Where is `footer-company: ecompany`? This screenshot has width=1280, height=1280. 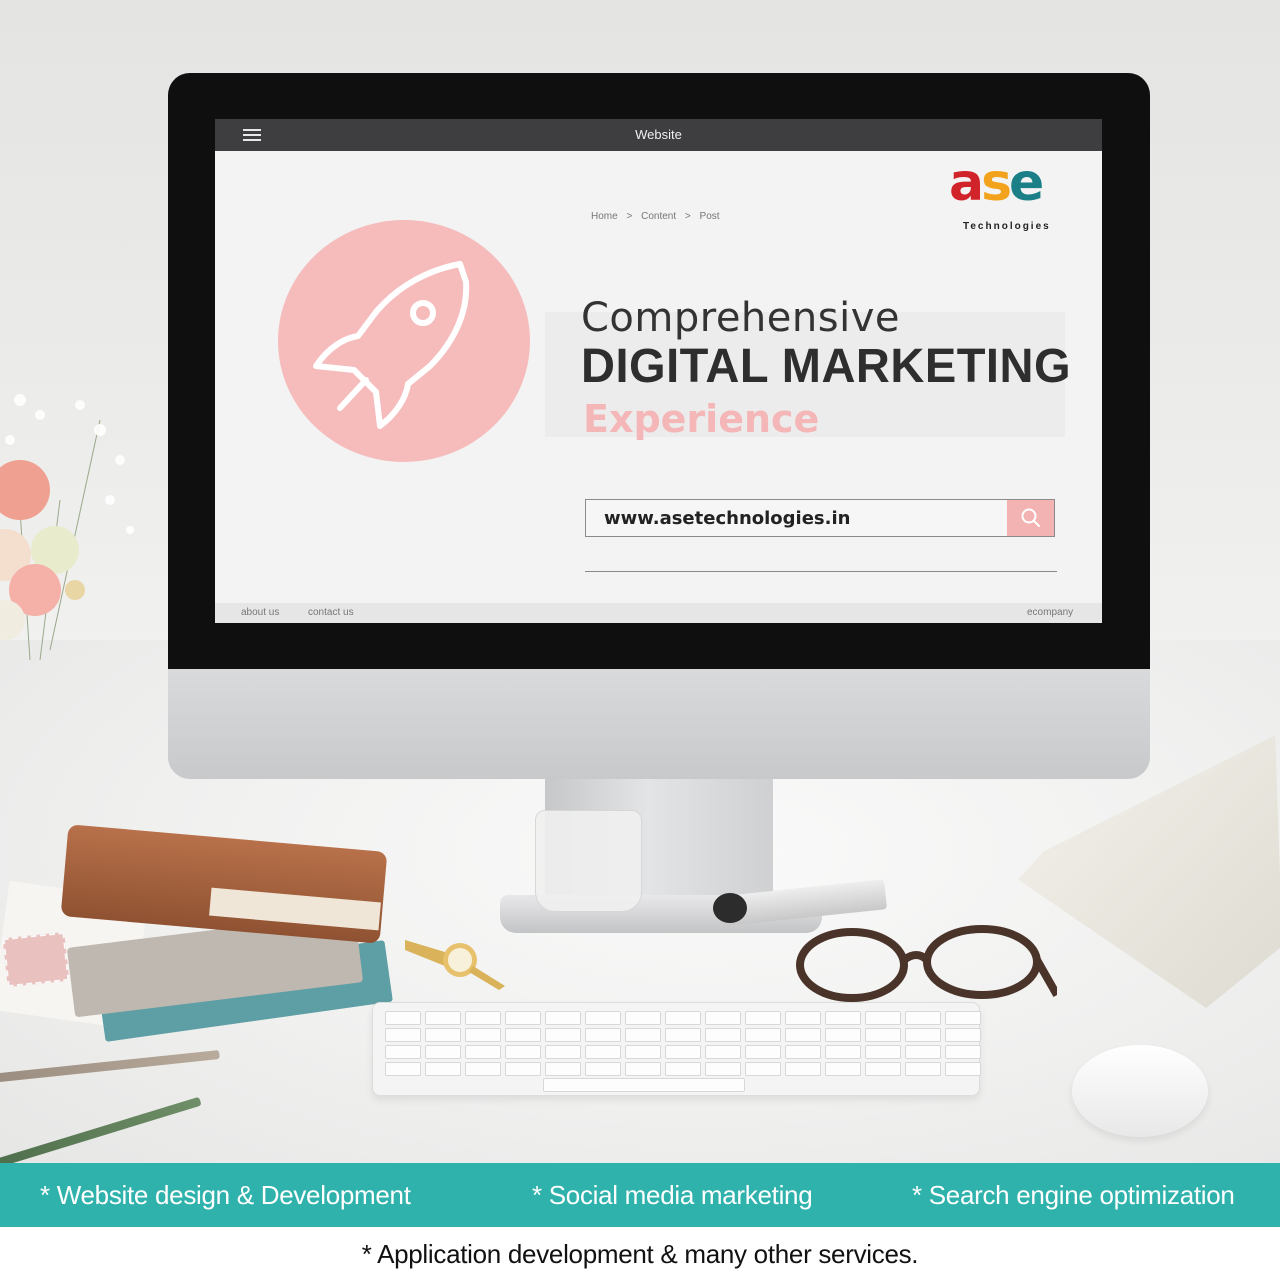
footer-company: ecompany is located at coordinates (1050, 612).